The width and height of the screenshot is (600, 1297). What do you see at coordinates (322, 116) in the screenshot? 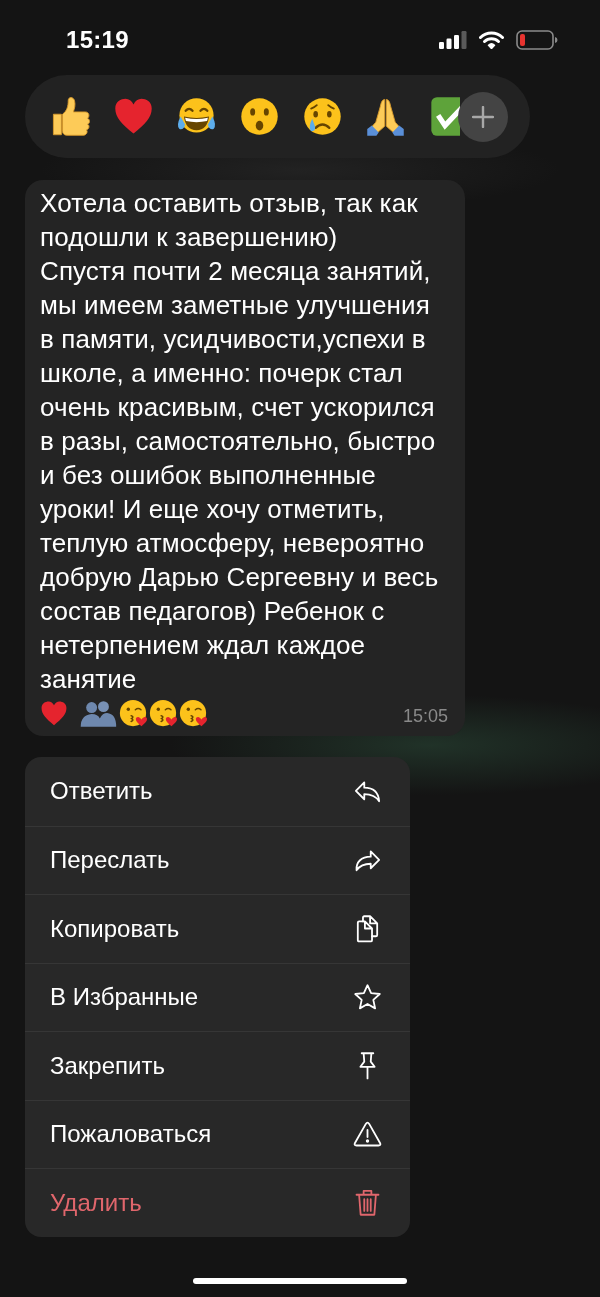
I see `crying-face-icon` at bounding box center [322, 116].